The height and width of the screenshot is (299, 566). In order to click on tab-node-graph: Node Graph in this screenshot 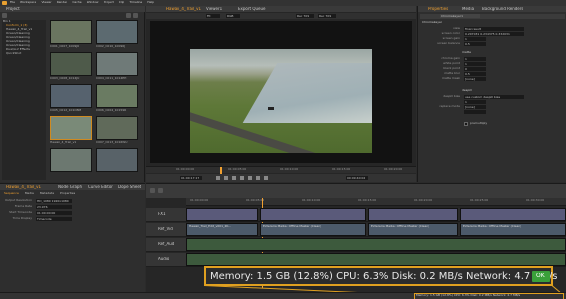, I will do `click(70, 187)`.